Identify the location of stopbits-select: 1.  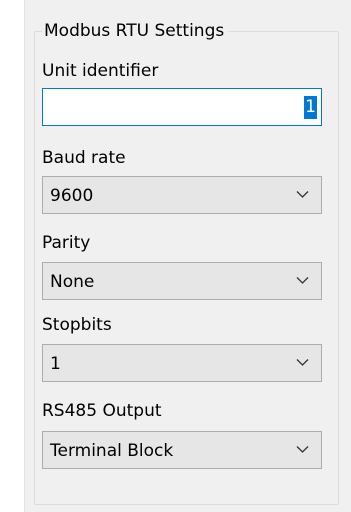
(182, 363).